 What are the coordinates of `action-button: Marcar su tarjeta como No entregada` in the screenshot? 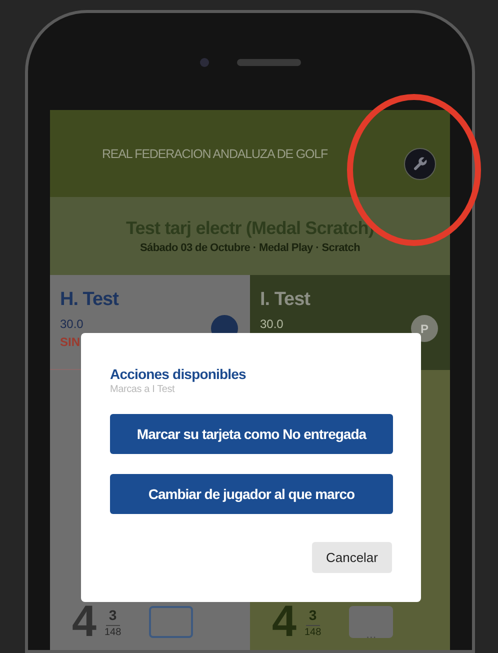 It's located at (251, 434).